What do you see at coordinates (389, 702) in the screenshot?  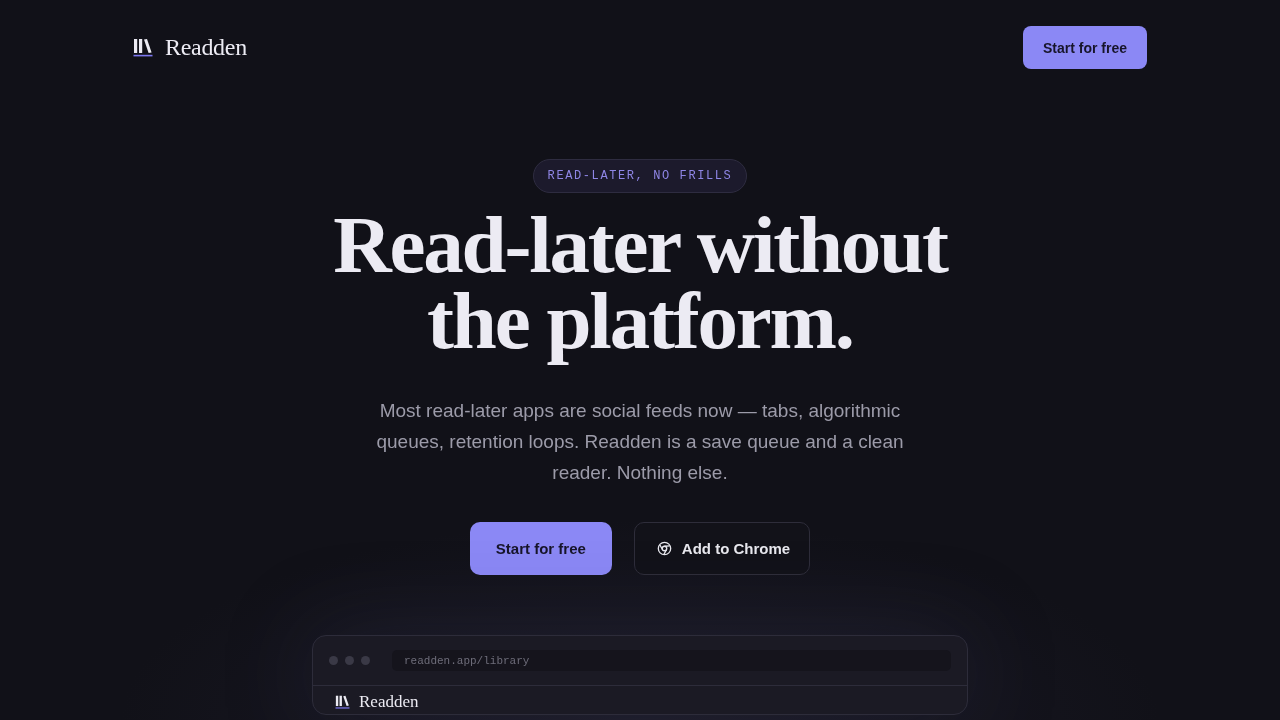 I see `app-brand-name: Readden` at bounding box center [389, 702].